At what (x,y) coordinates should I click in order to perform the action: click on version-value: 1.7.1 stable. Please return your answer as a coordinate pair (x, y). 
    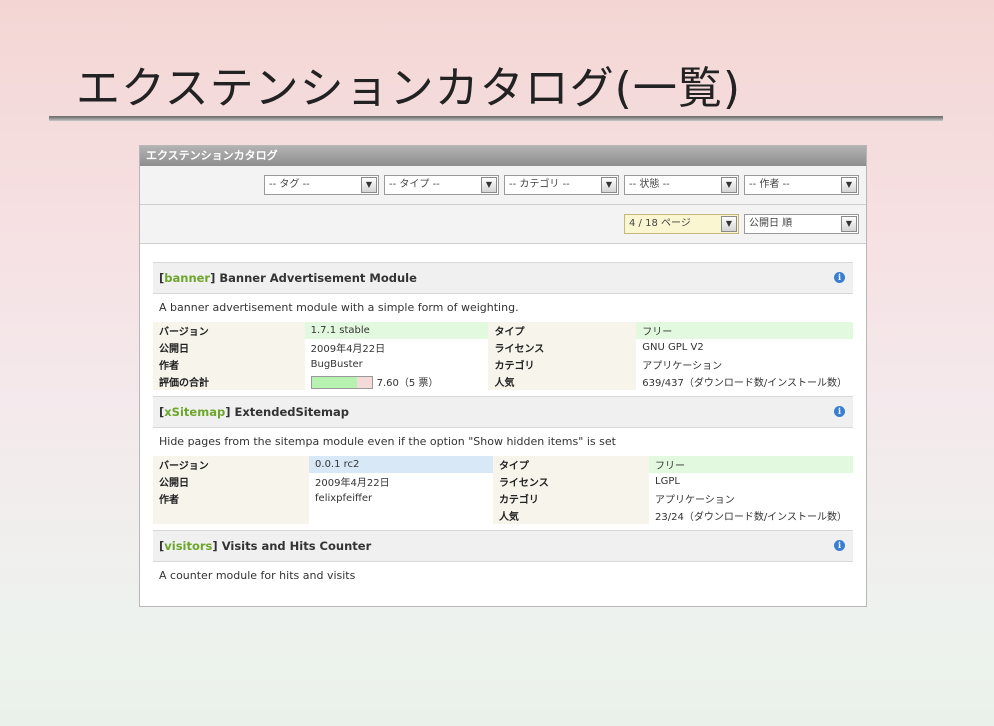
    Looking at the image, I should click on (396, 330).